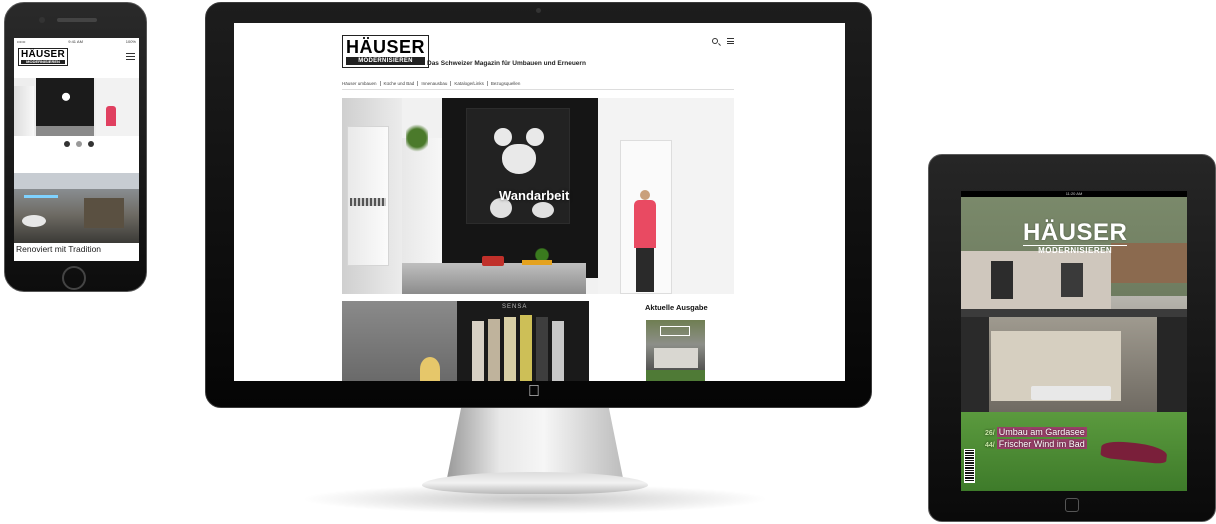  Describe the element at coordinates (676, 307) in the screenshot. I see `current-issue-heading: Aktuelle Ausgabe` at that location.